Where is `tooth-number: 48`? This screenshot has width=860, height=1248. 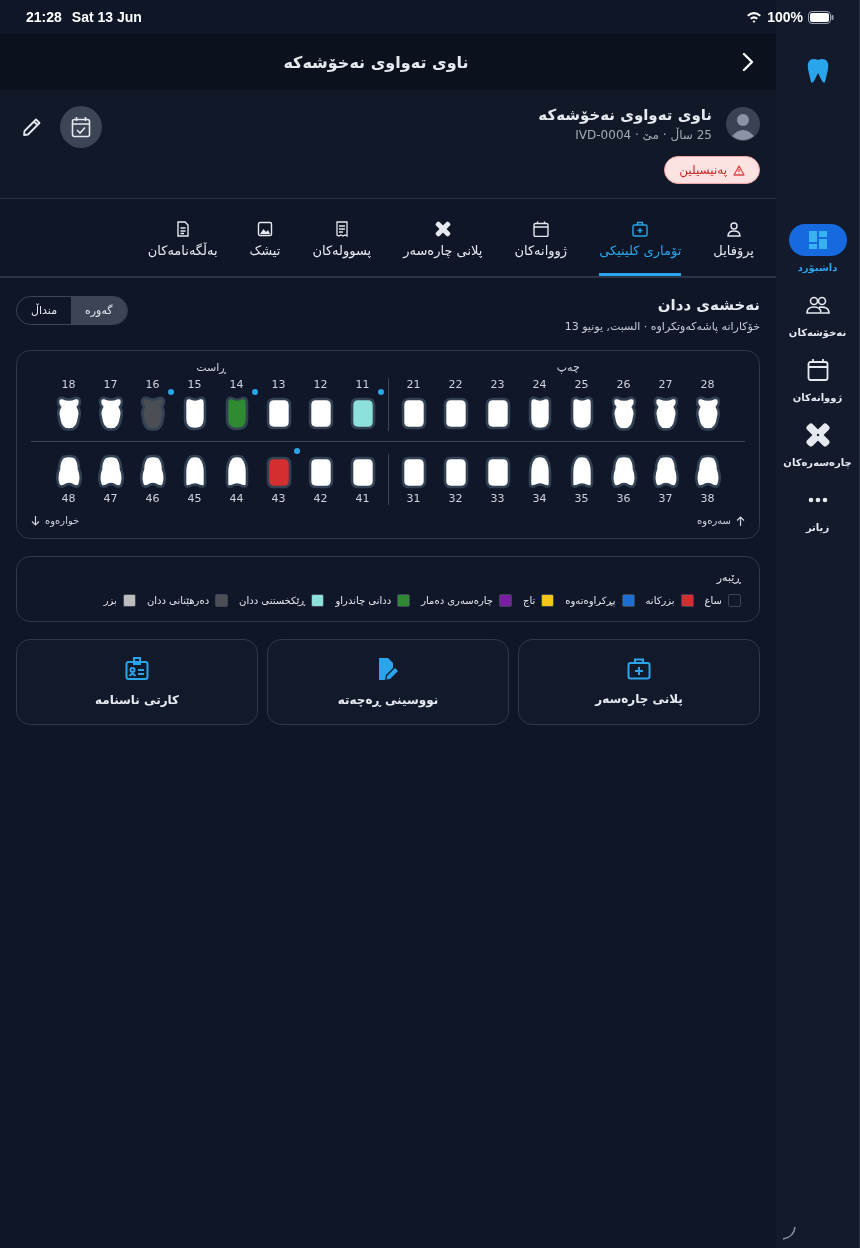 tooth-number: 48 is located at coordinates (68, 498).